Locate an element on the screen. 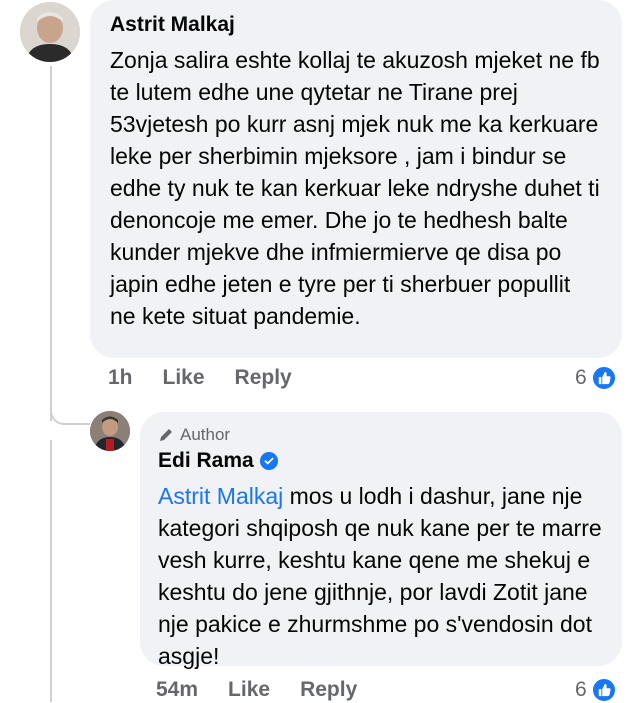 The width and height of the screenshot is (640, 703). thread-line-lower is located at coordinates (51, 571).